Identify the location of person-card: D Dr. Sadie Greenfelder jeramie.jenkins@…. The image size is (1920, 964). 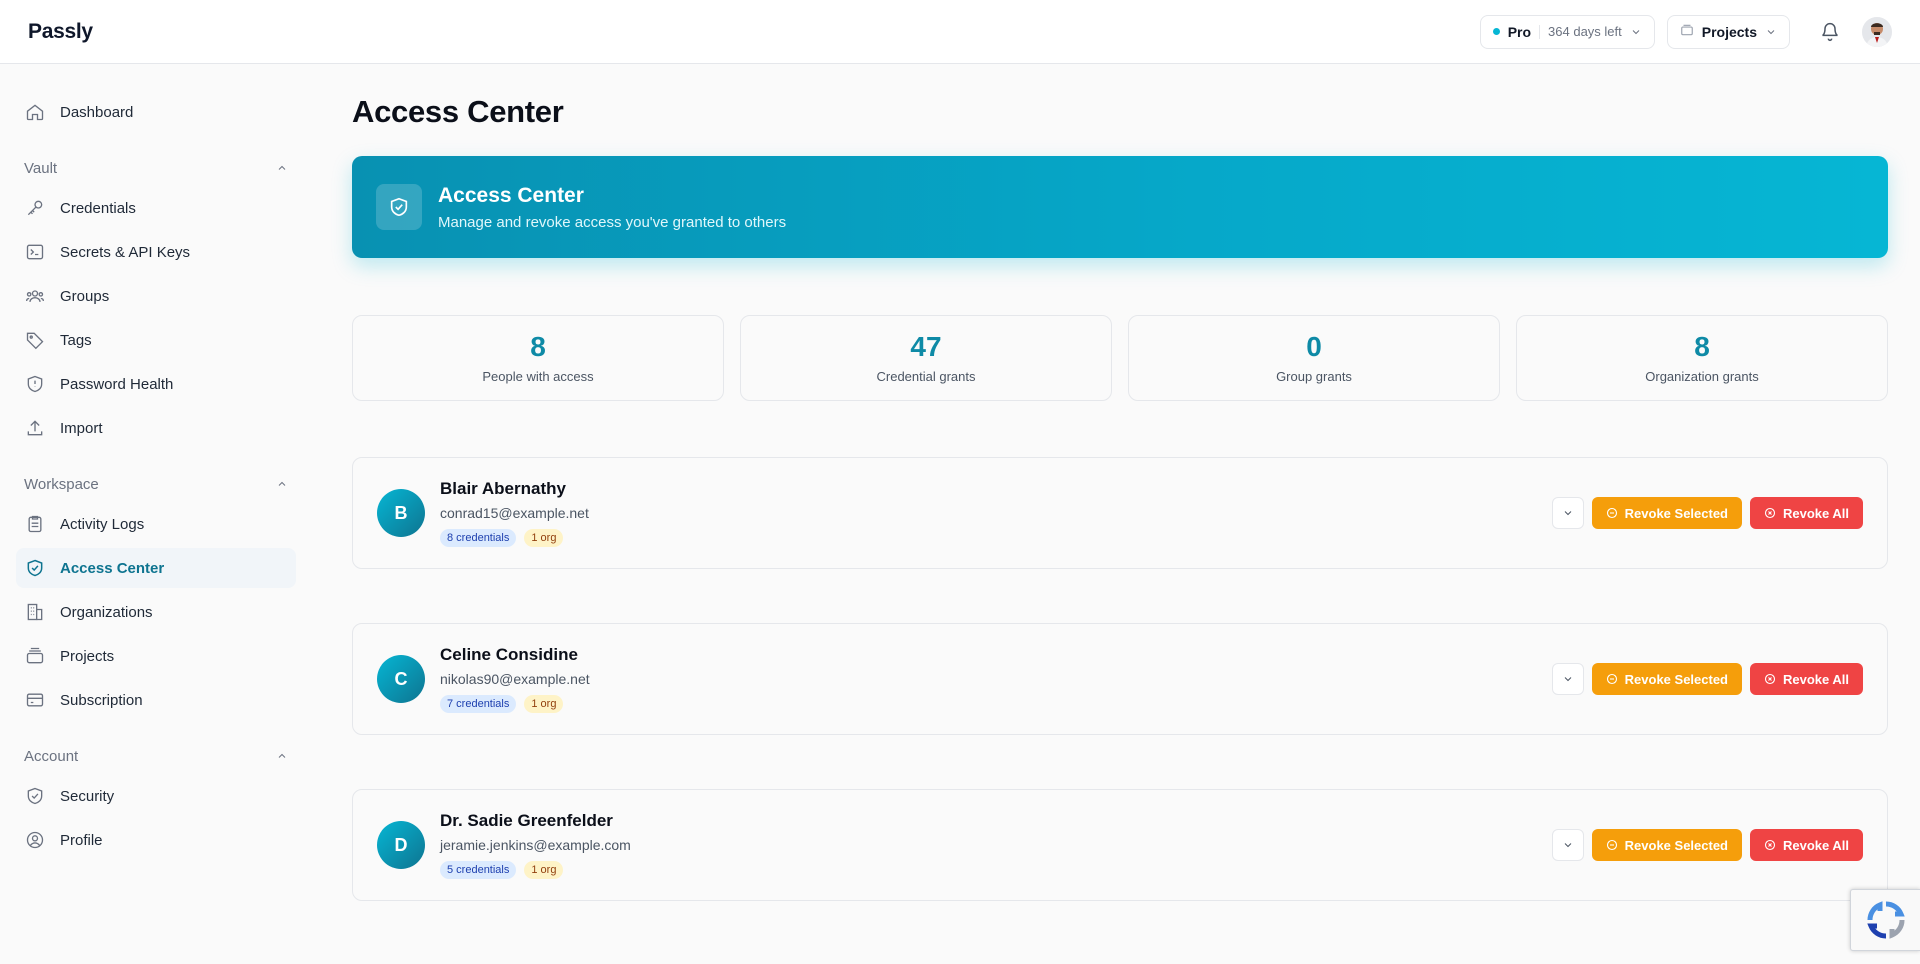
(1120, 845).